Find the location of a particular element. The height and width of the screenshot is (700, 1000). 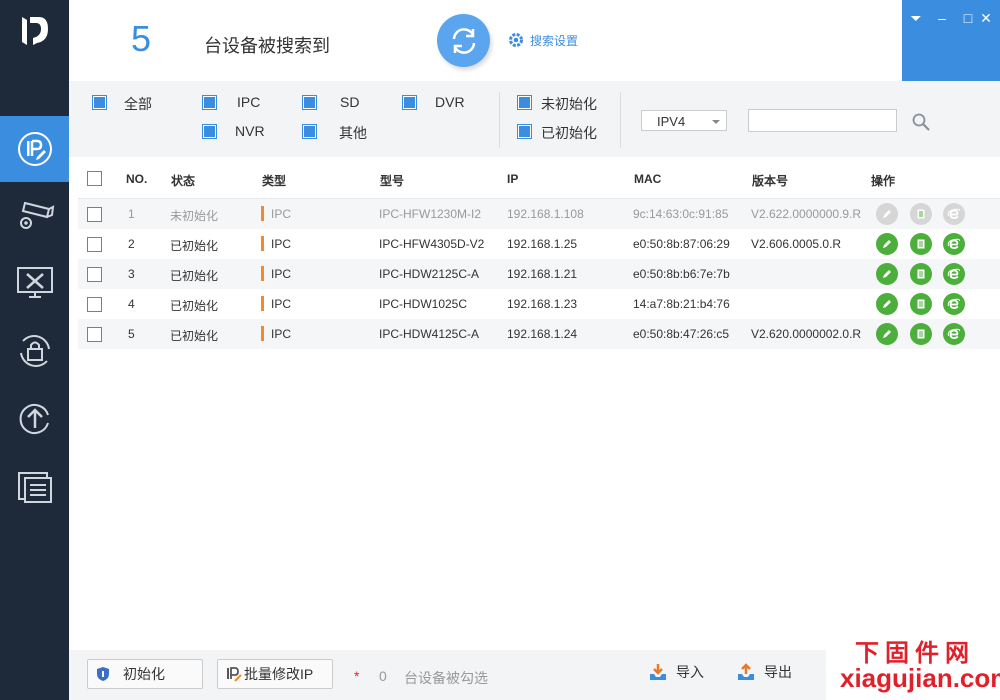

nav-upgrade is located at coordinates (34, 419).